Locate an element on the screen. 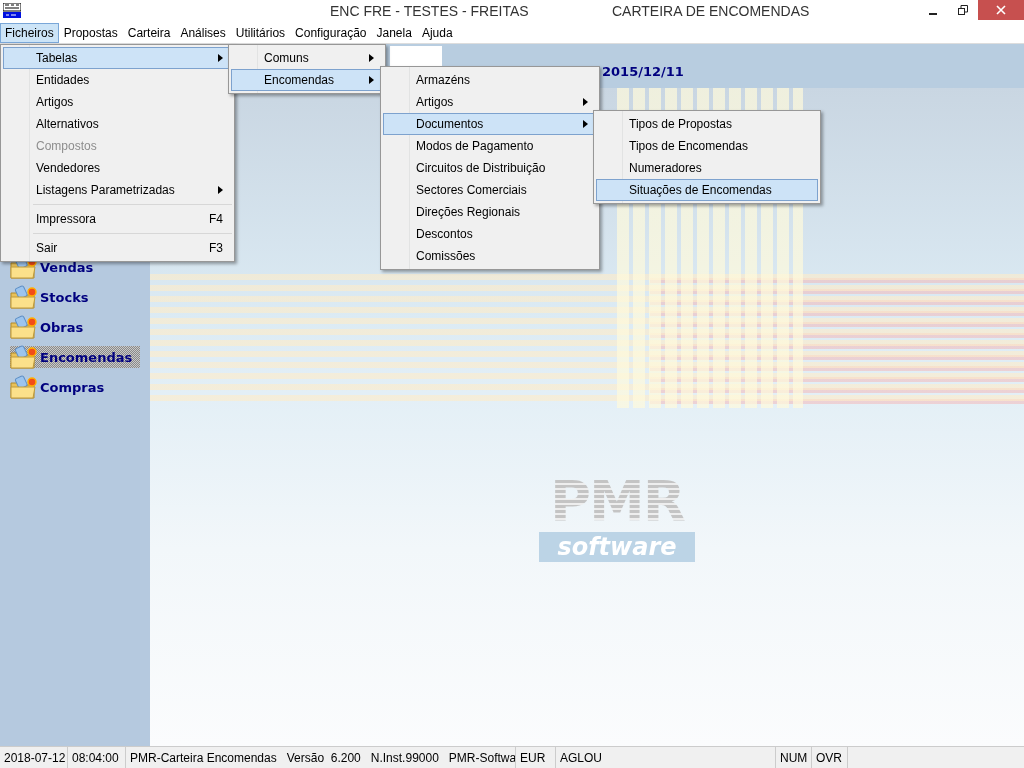 Image resolution: width=1024 pixels, height=768 pixels. menu-bar-item: Utilitários is located at coordinates (260, 32).